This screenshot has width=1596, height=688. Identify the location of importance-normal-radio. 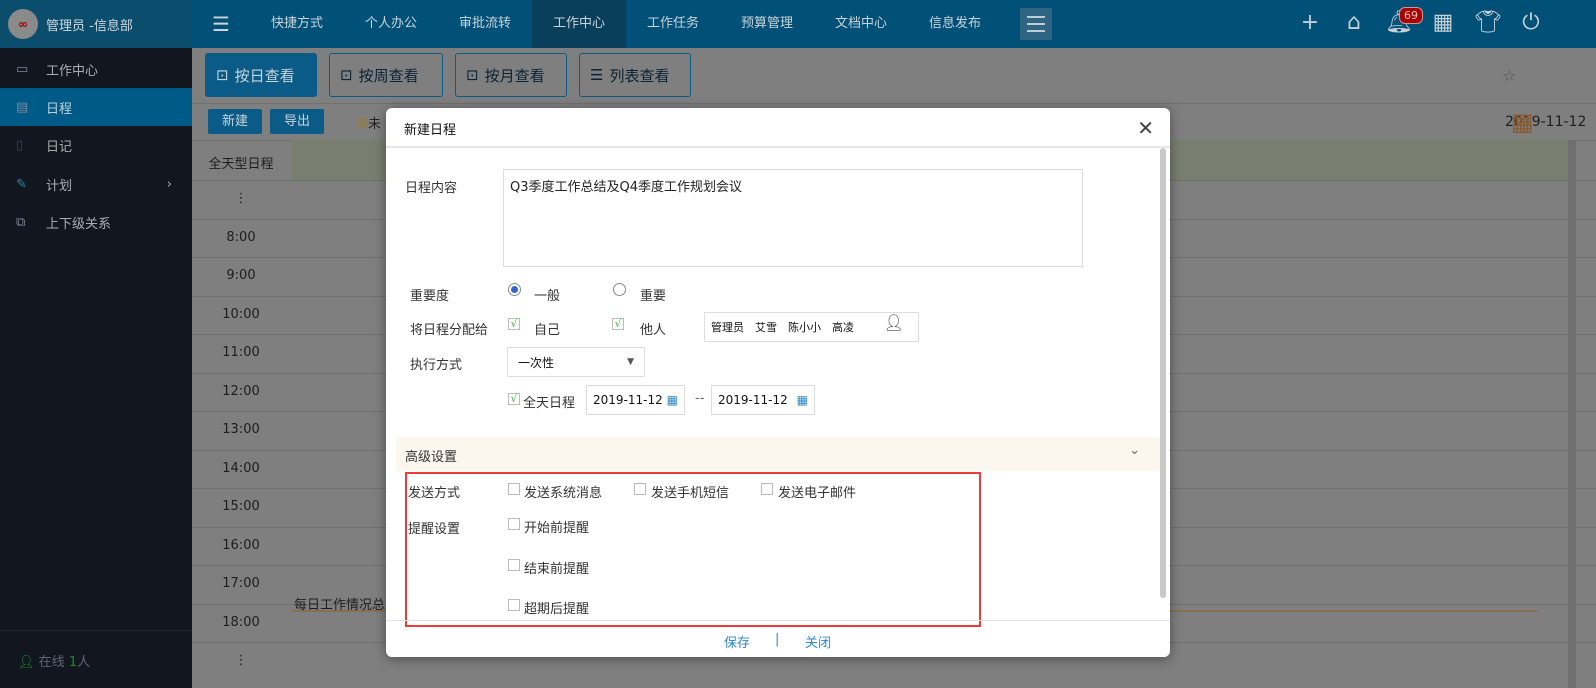
(514, 289).